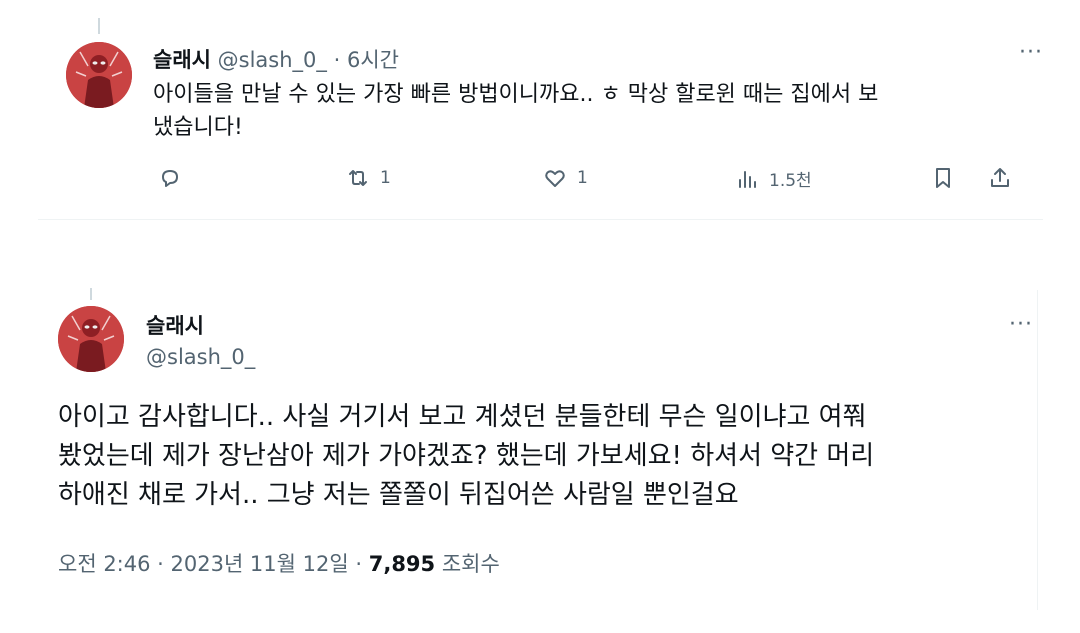 Image resolution: width=1080 pixels, height=633 pixels. Describe the element at coordinates (358, 178) in the screenshot. I see `retweet-icon` at that location.